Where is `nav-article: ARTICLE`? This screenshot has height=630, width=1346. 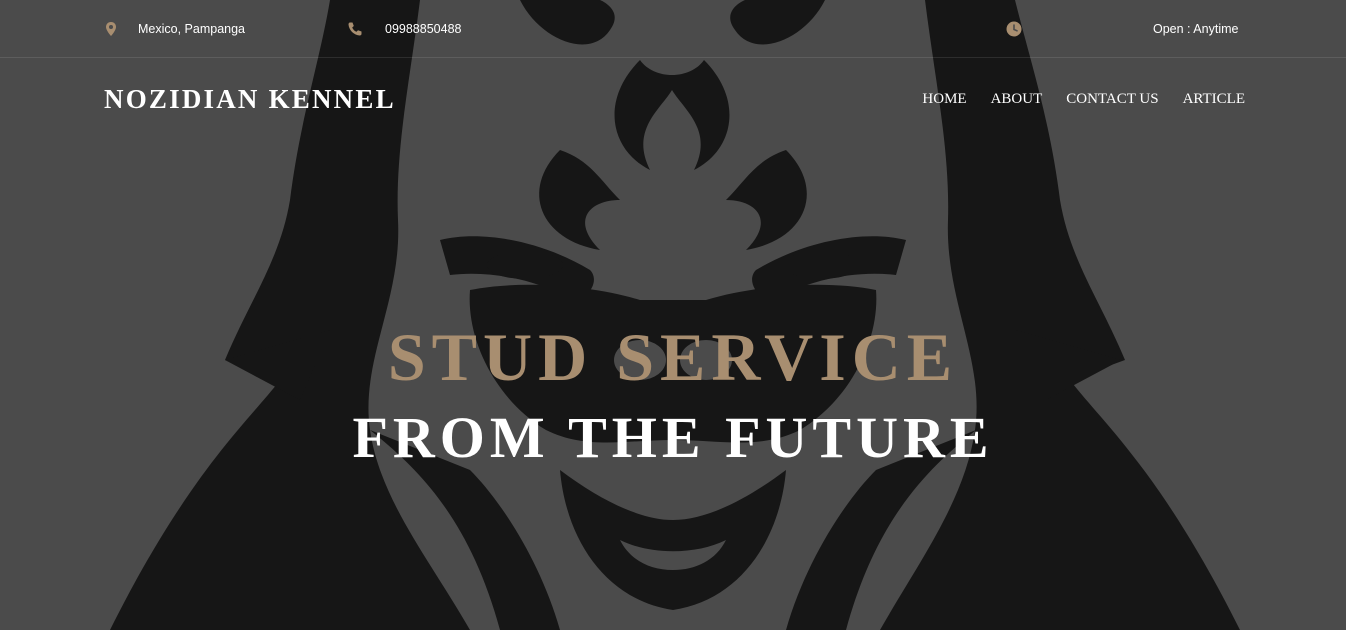
nav-article: ARTICLE is located at coordinates (1214, 99).